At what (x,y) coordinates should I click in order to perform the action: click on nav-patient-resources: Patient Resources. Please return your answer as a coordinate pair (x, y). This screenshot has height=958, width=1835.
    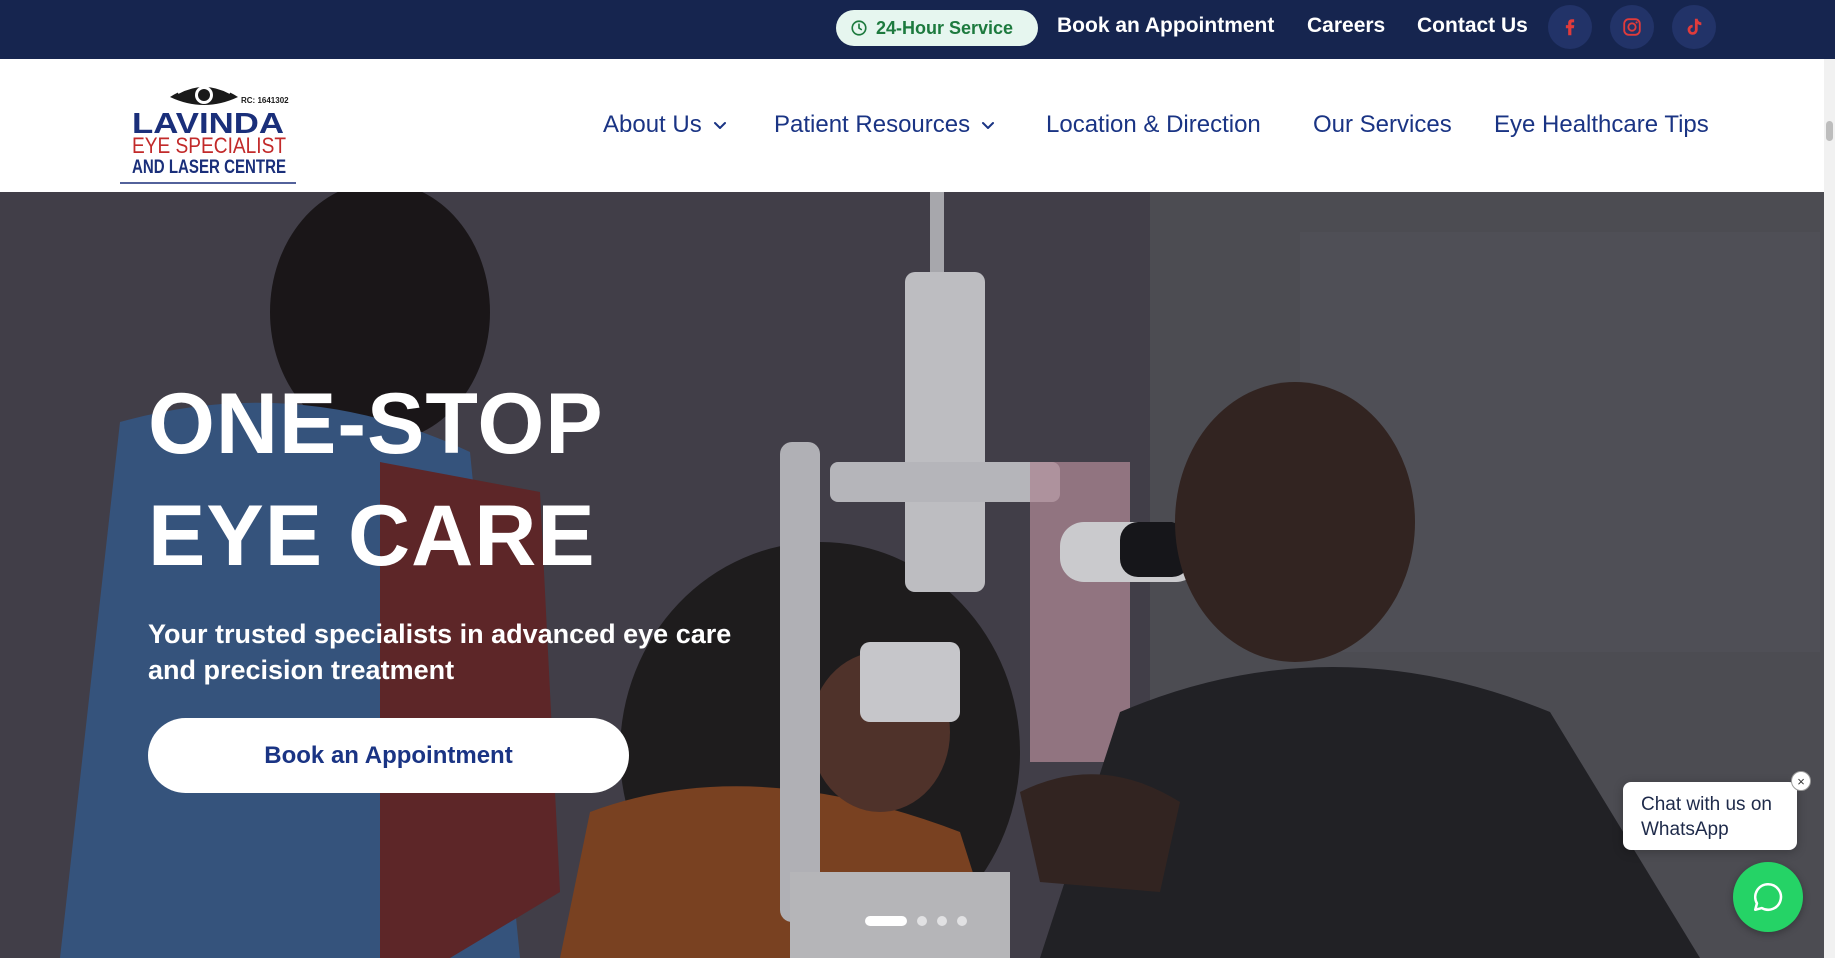
    Looking at the image, I should click on (885, 125).